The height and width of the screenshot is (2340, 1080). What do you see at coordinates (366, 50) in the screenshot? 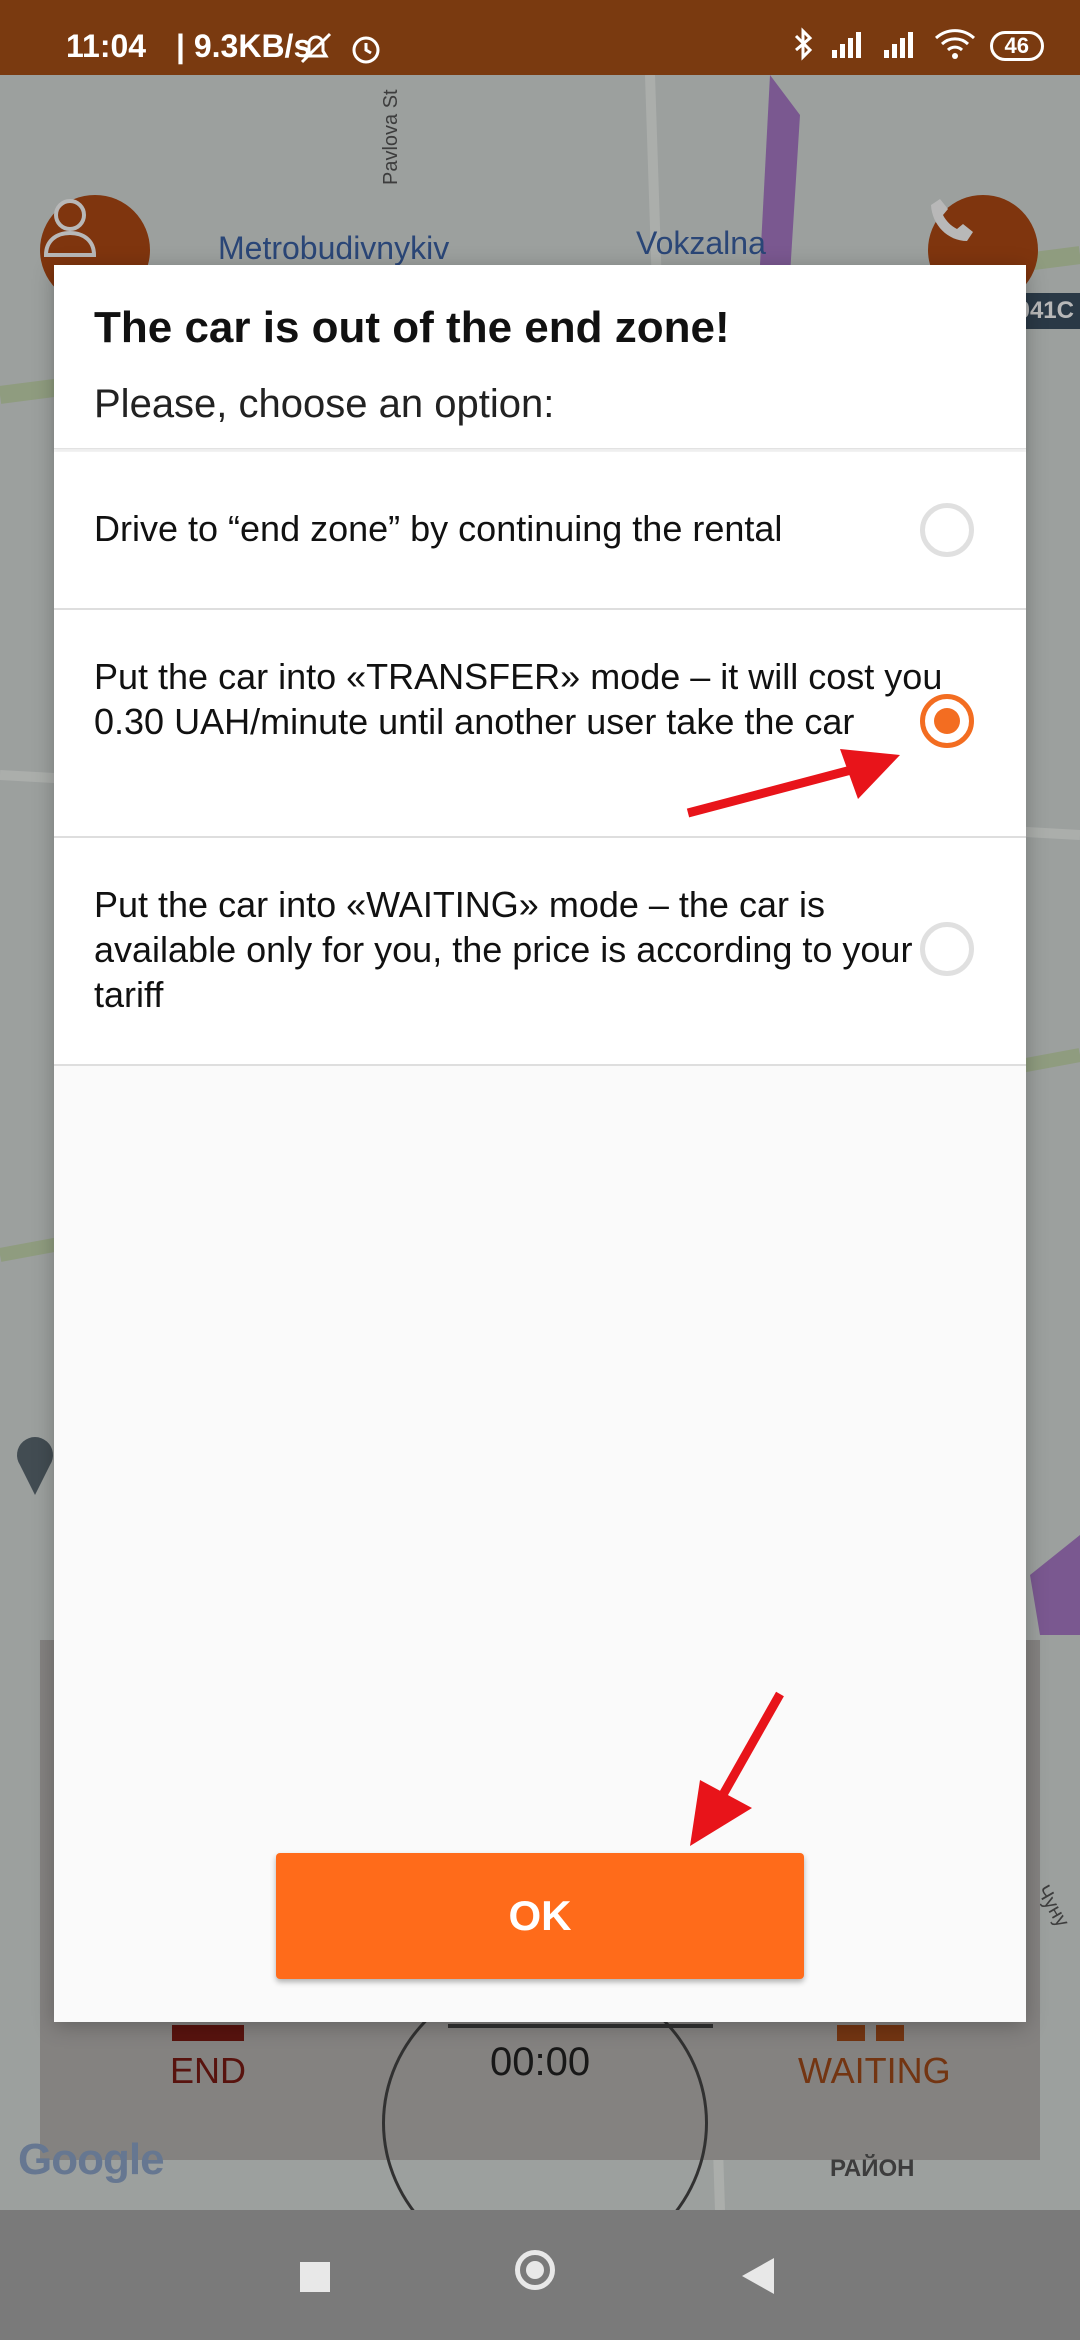
I see `alarm-icon` at bounding box center [366, 50].